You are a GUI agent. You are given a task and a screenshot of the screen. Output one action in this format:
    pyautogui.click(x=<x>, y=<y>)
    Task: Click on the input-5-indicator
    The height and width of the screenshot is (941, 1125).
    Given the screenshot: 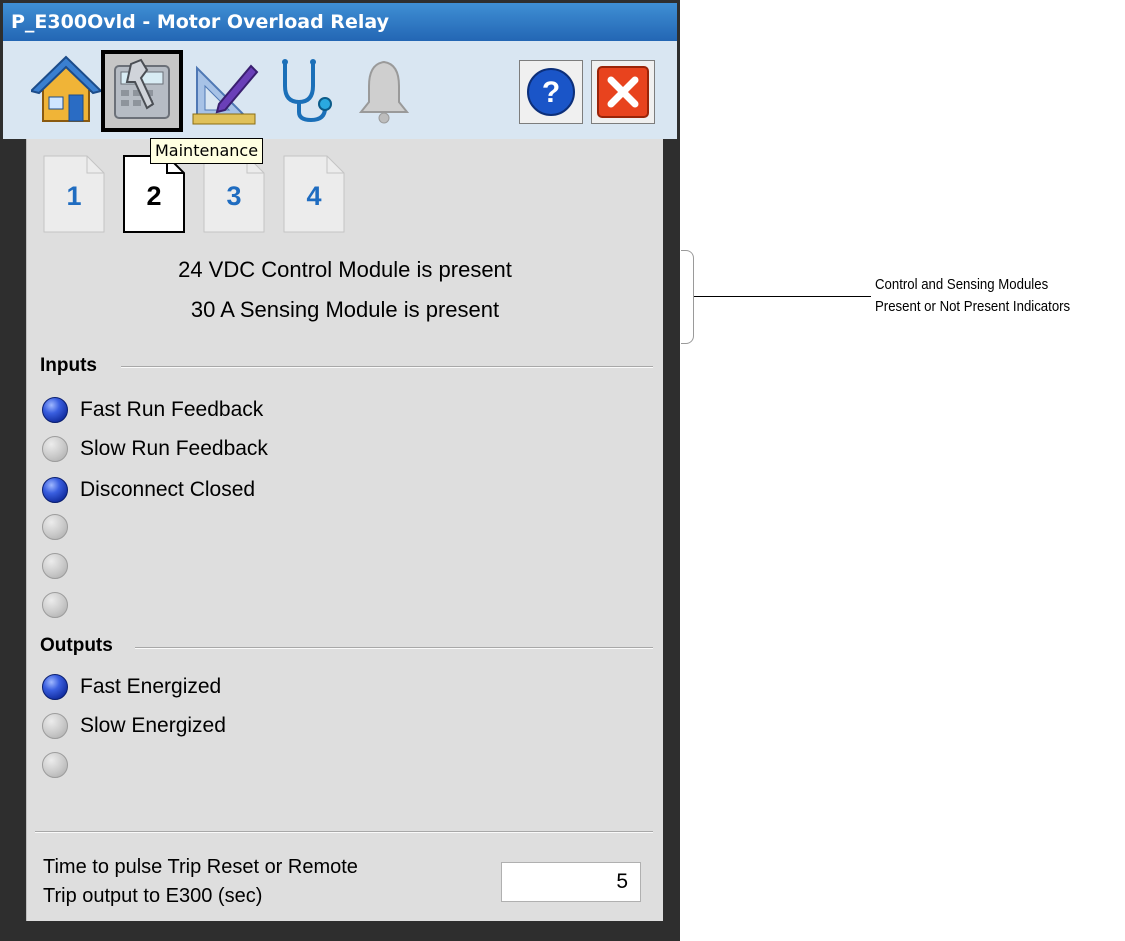 What is the action you would take?
    pyautogui.click(x=55, y=566)
    